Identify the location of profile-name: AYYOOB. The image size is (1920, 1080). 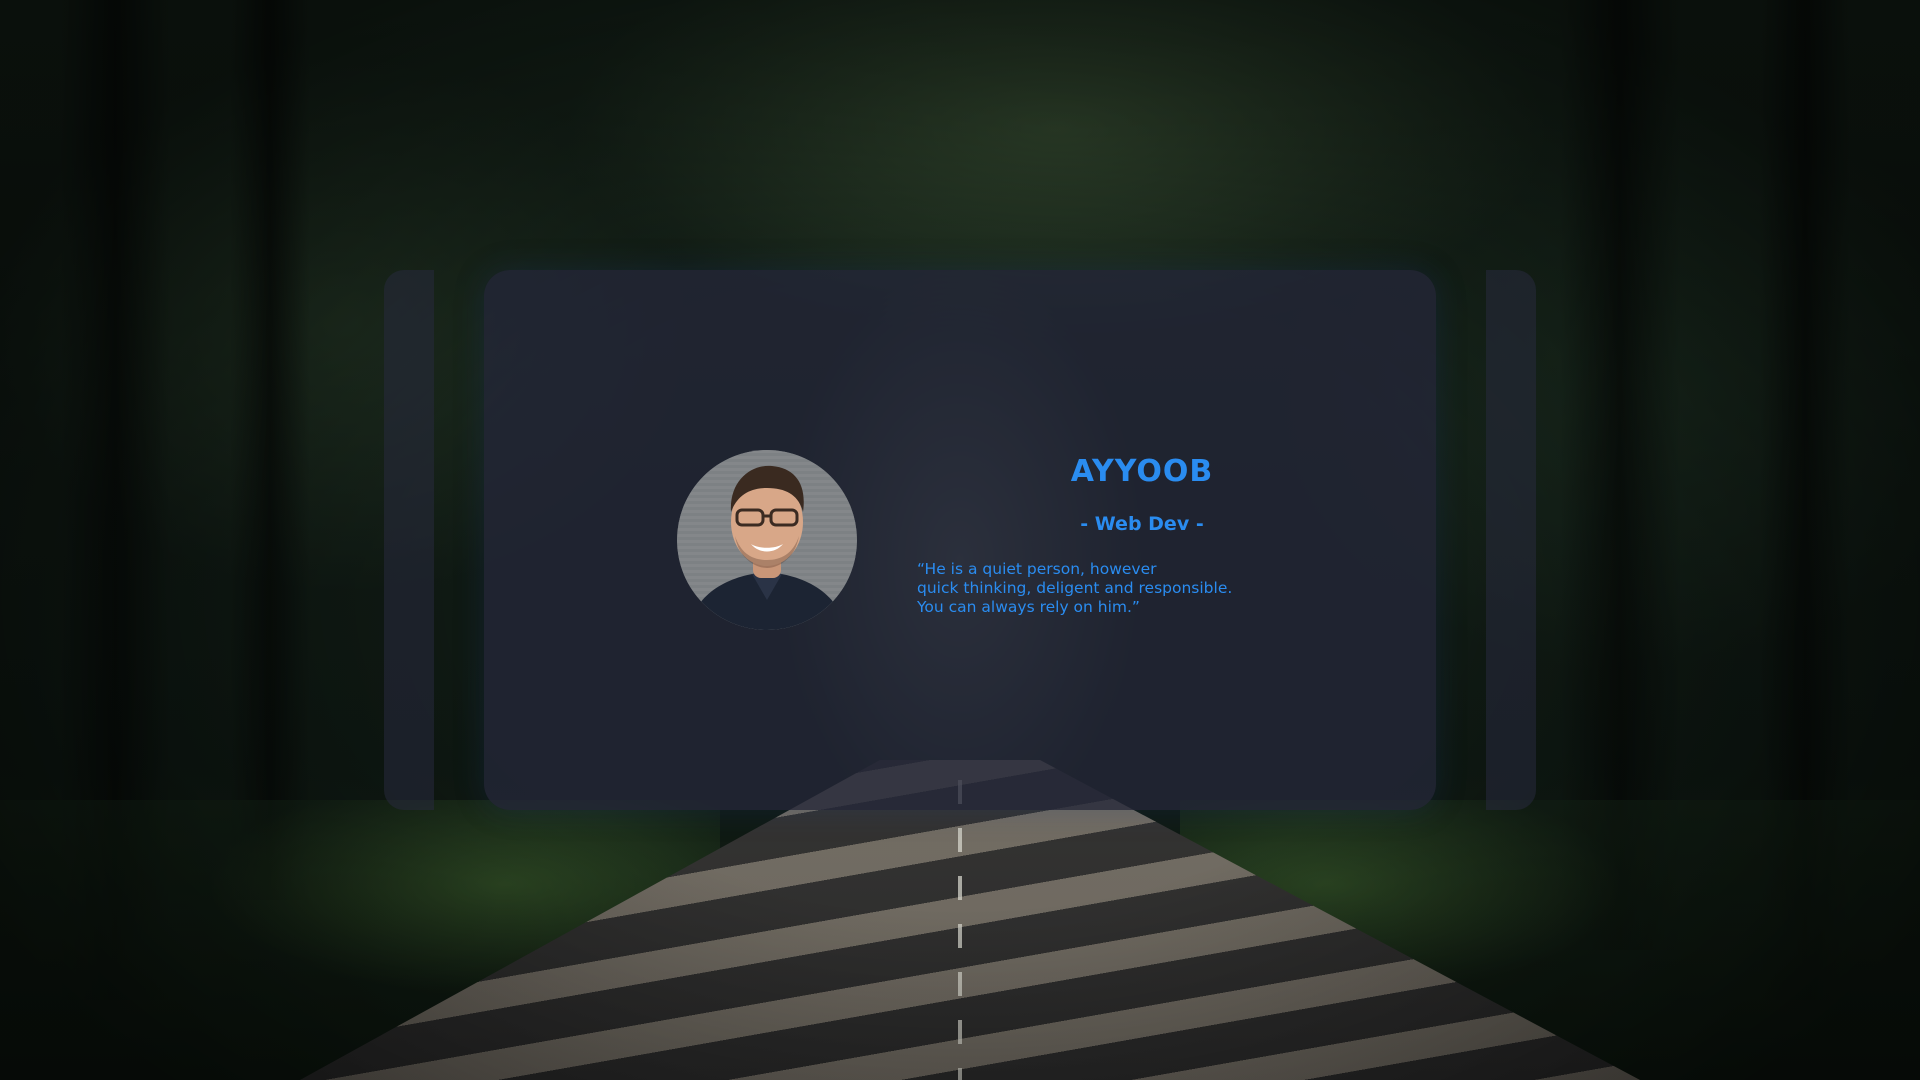
(1142, 471).